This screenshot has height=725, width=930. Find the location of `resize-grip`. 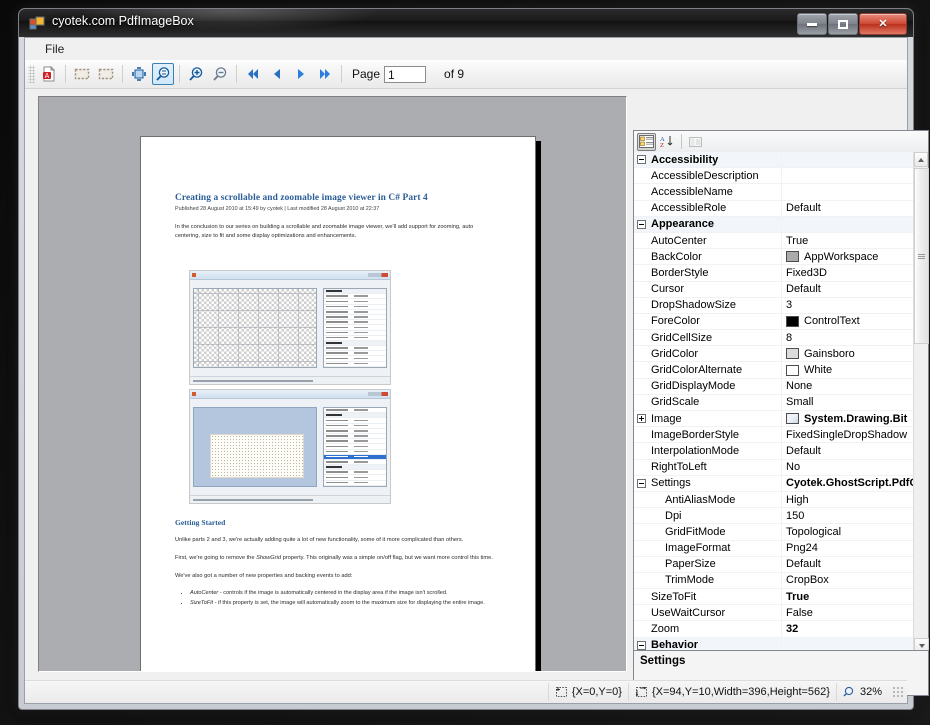

resize-grip is located at coordinates (898, 692).